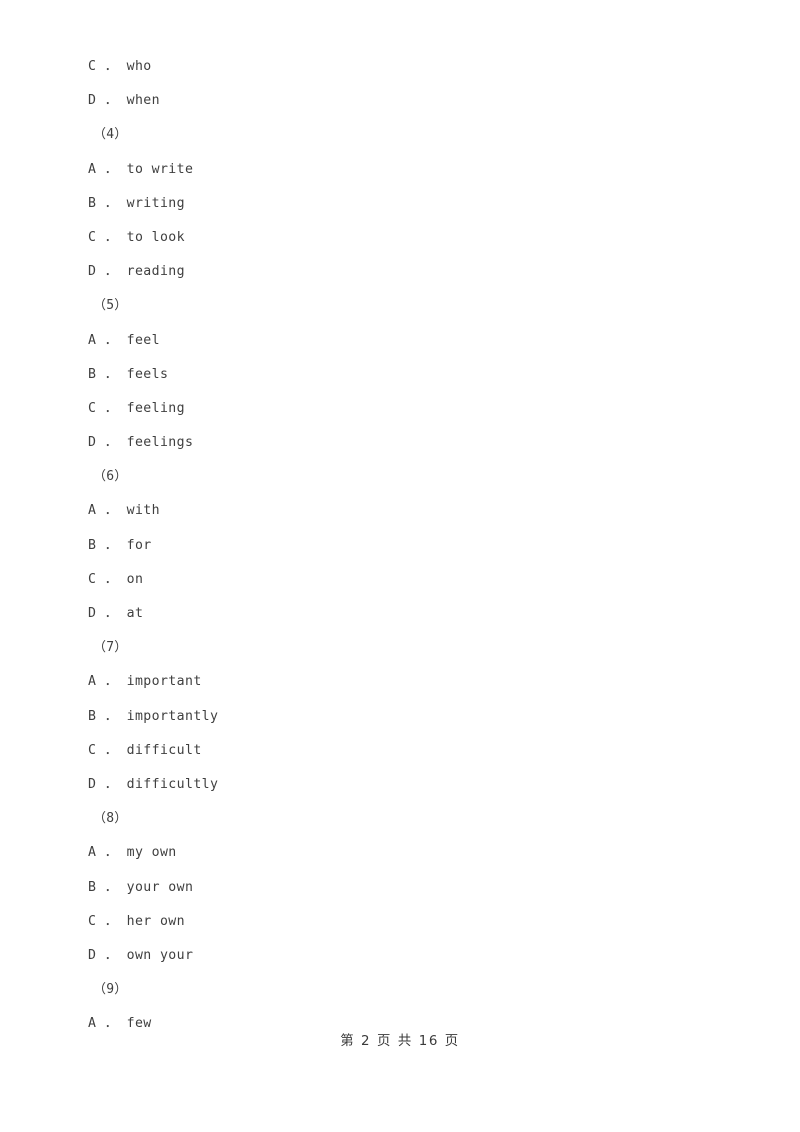 The image size is (800, 1132). I want to click on answer-option: D ． own your, so click(141, 955).